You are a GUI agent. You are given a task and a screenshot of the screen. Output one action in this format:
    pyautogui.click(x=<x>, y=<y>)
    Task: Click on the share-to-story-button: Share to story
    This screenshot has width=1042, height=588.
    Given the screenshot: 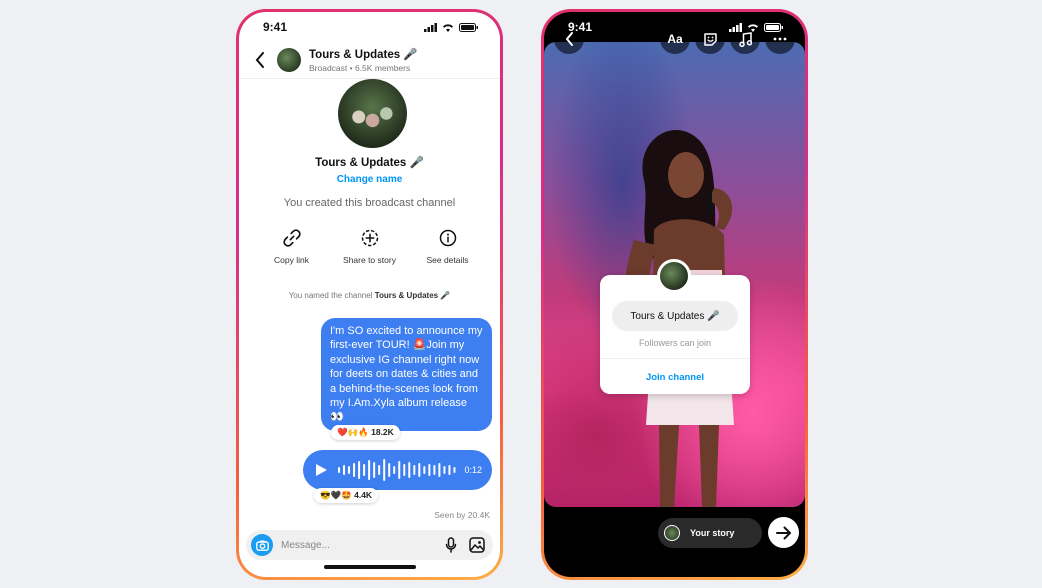 What is the action you would take?
    pyautogui.click(x=370, y=246)
    